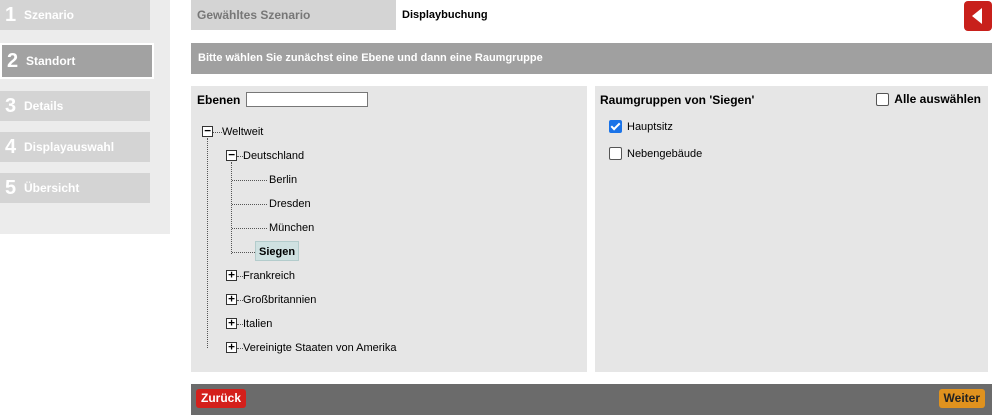  What do you see at coordinates (13, 60) in the screenshot?
I see `step-number: 2` at bounding box center [13, 60].